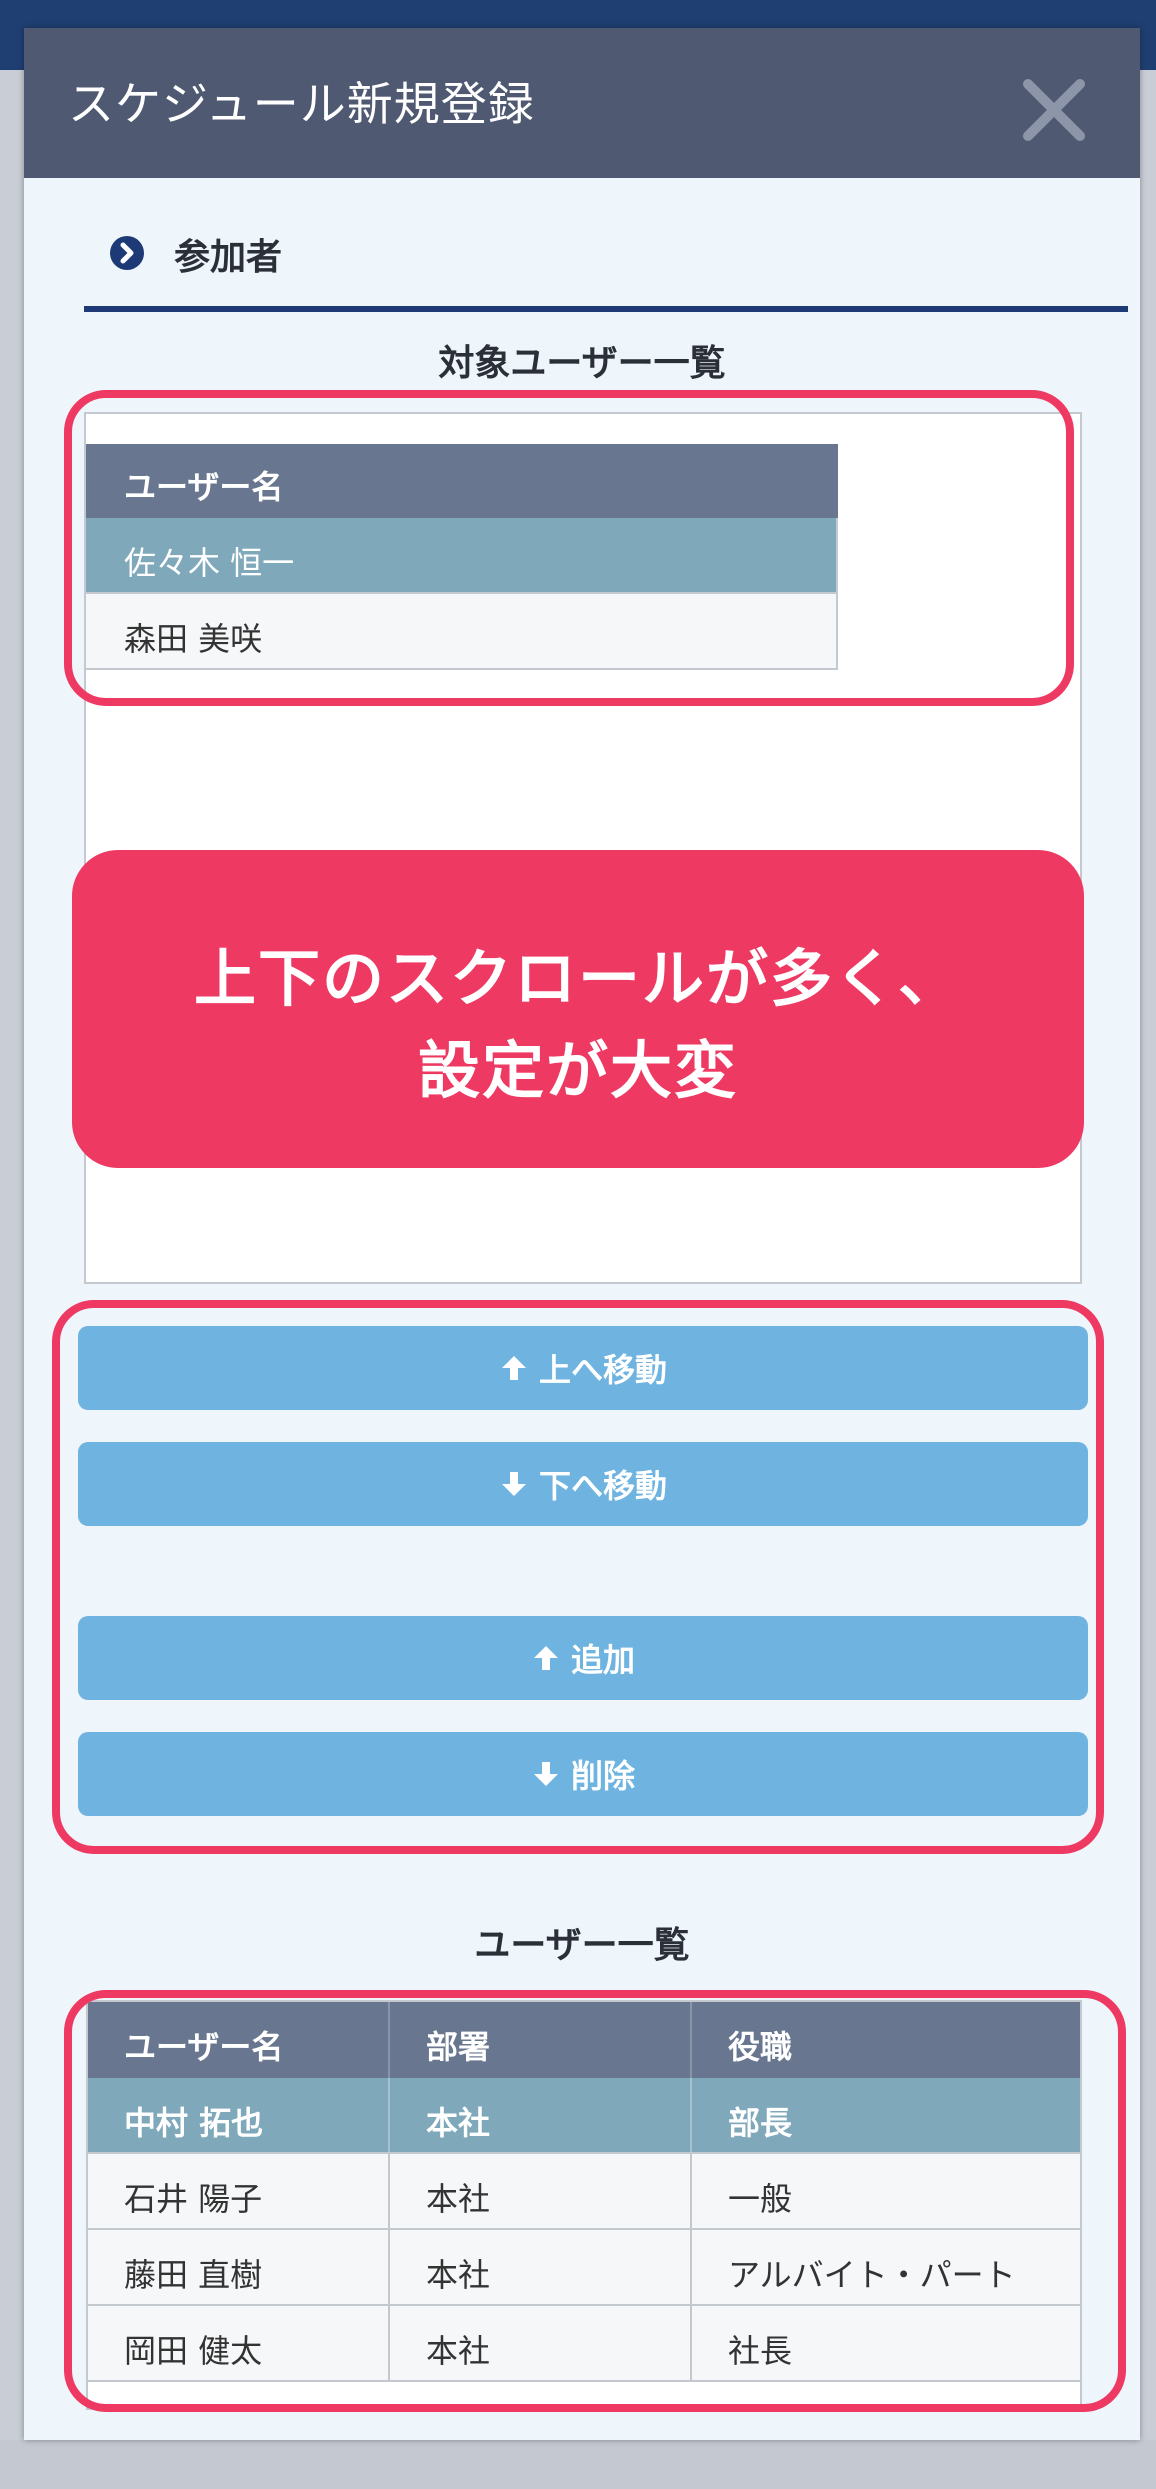 This screenshot has height=2489, width=1156. I want to click on modal-header: スケジュール新規登録, so click(582, 103).